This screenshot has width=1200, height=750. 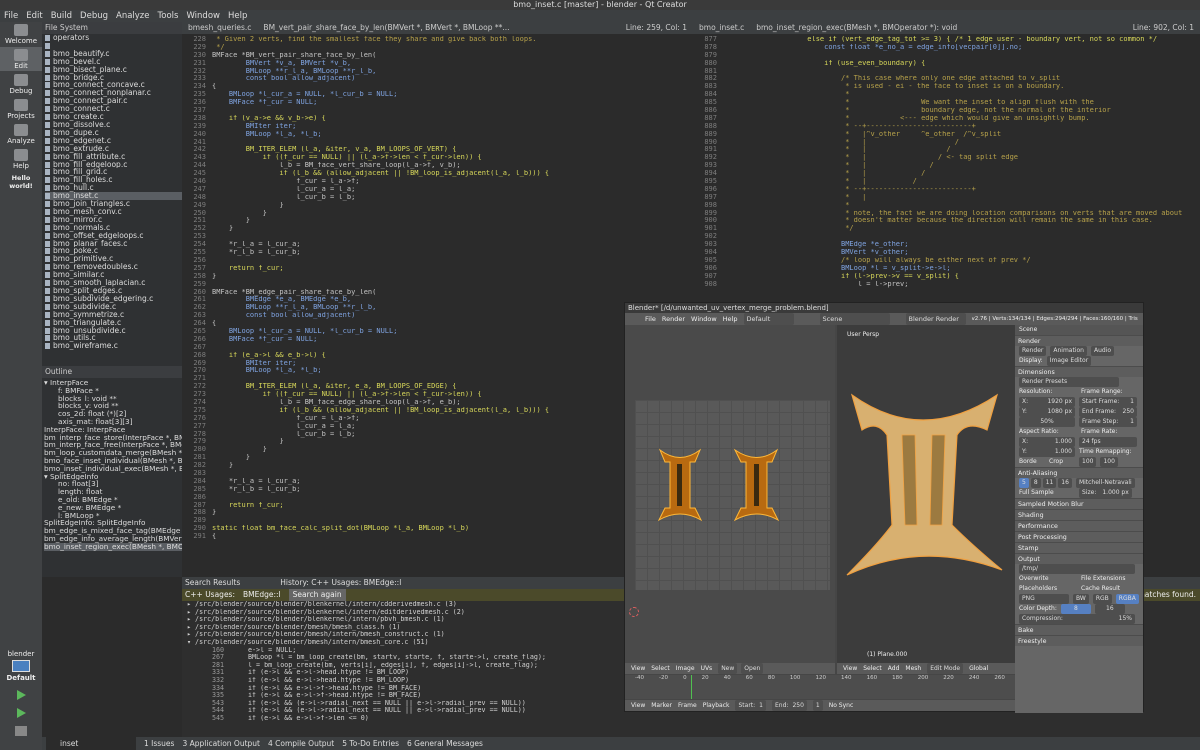 I want to click on aa-filter-select: Mitchell-Netravali, so click(x=1105, y=483).